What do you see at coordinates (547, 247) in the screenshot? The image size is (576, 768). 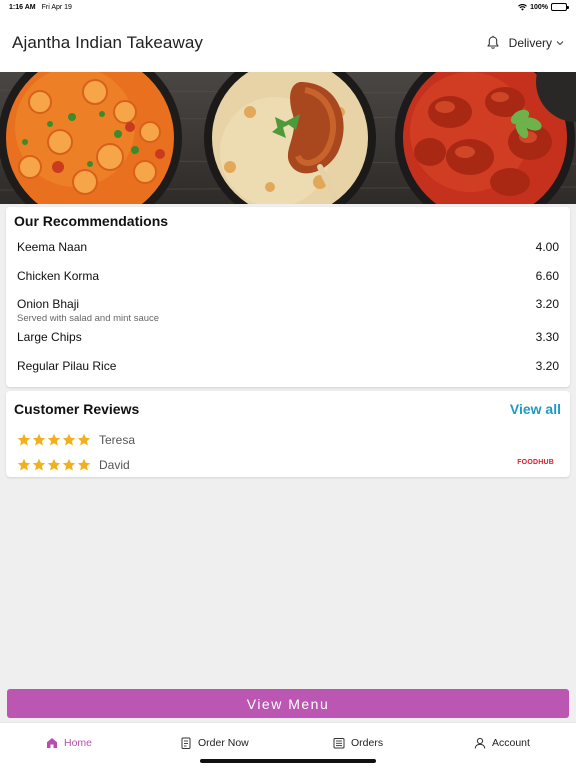 I see `item-price: 4.00` at bounding box center [547, 247].